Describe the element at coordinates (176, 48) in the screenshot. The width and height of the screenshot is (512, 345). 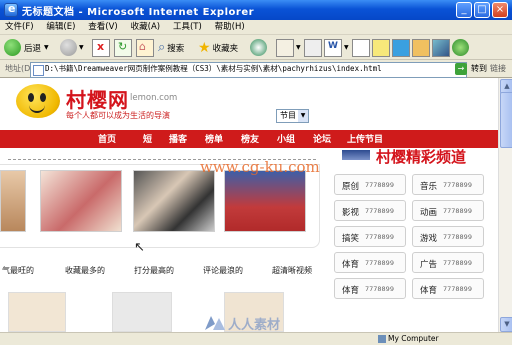
I see `search-label: 搜索` at that location.